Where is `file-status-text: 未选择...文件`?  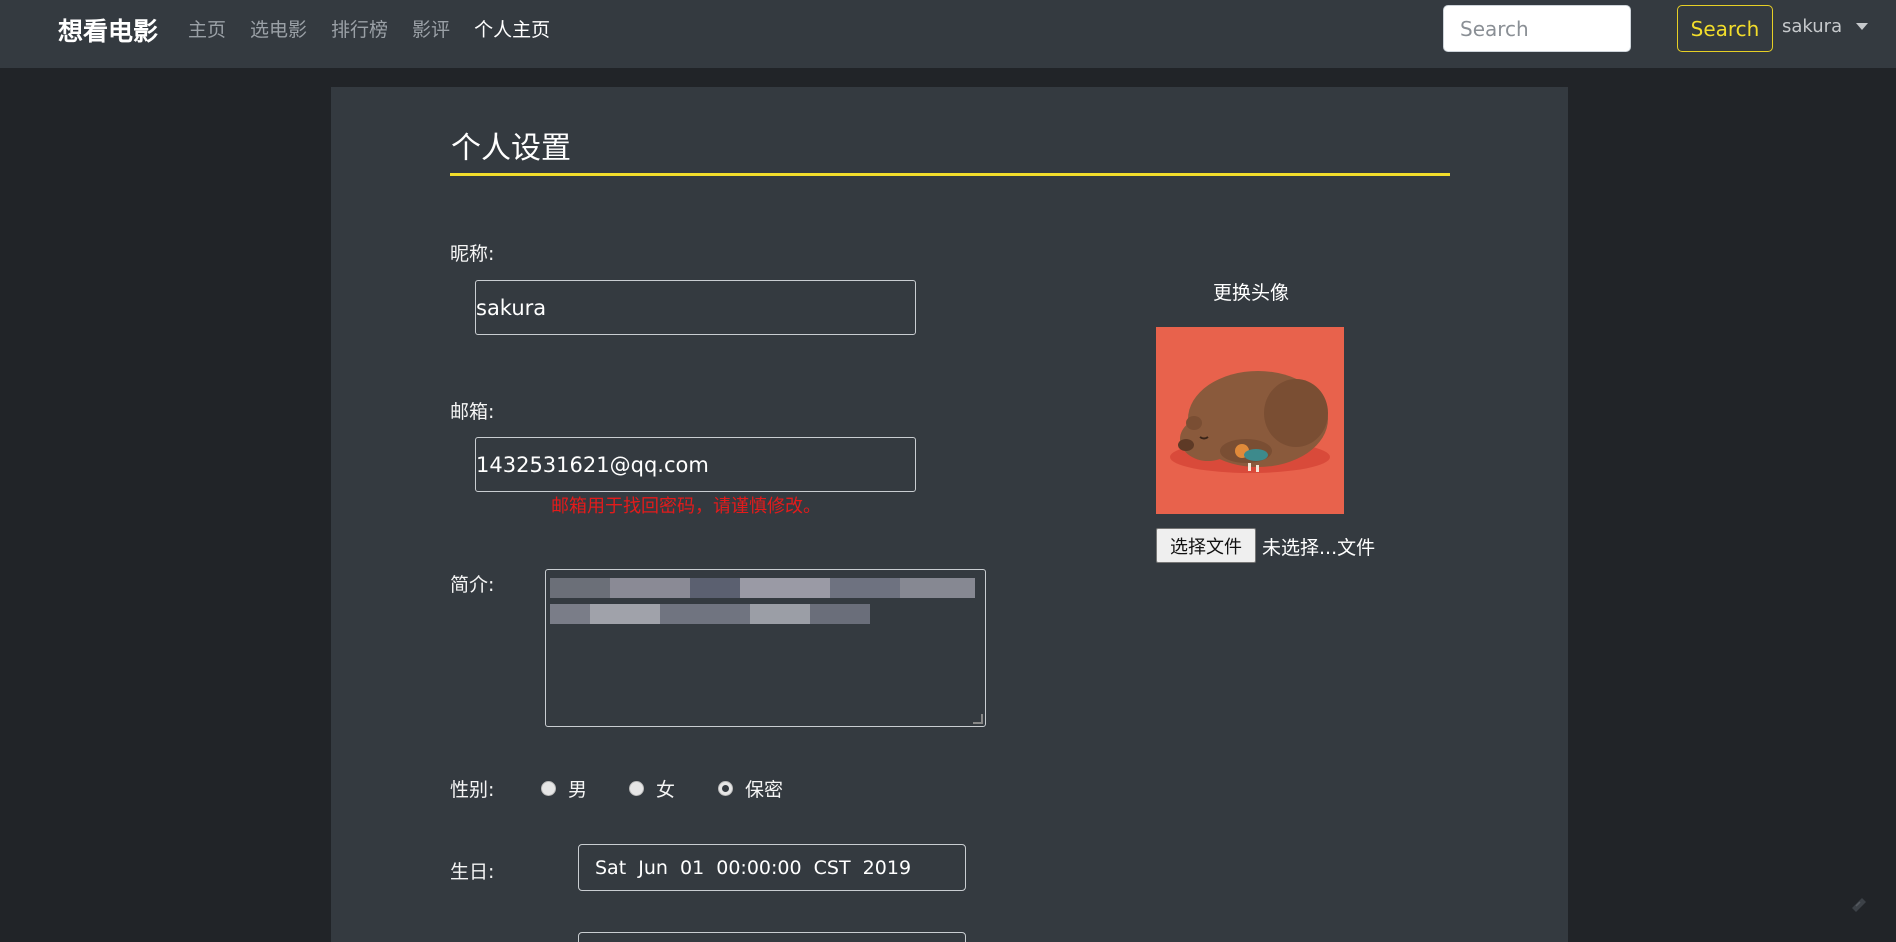 file-status-text: 未选择...文件 is located at coordinates (1319, 548).